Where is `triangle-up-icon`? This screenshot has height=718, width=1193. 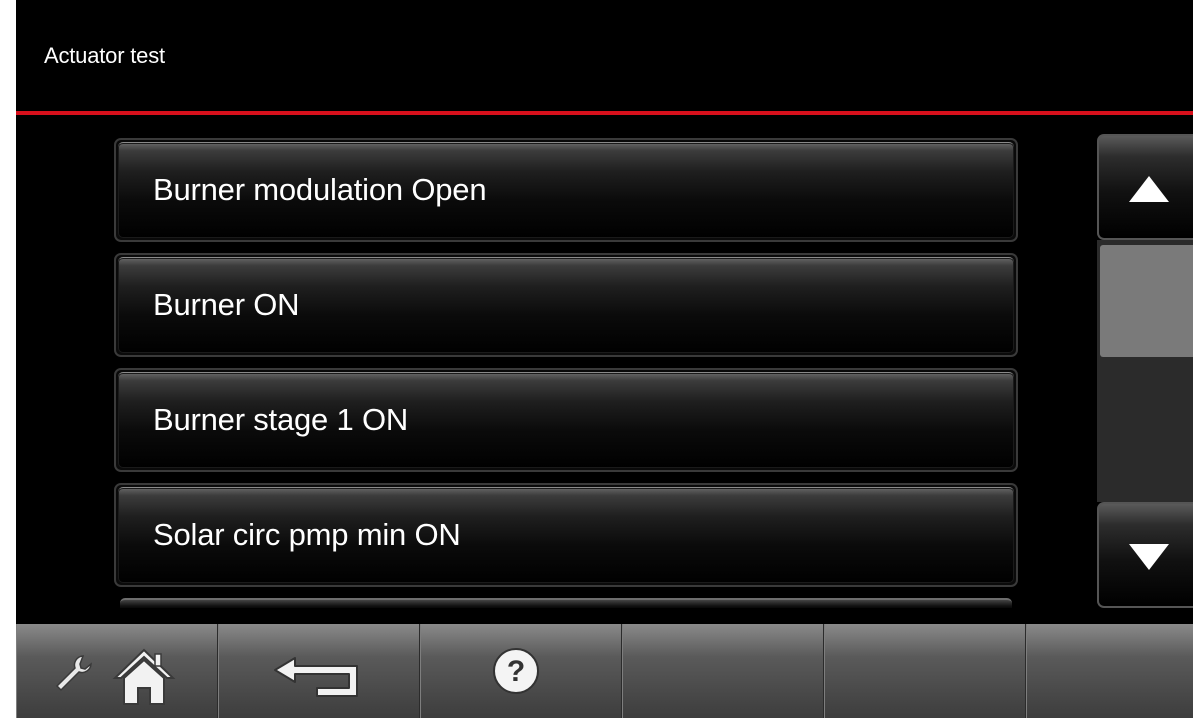
triangle-up-icon is located at coordinates (1149, 189).